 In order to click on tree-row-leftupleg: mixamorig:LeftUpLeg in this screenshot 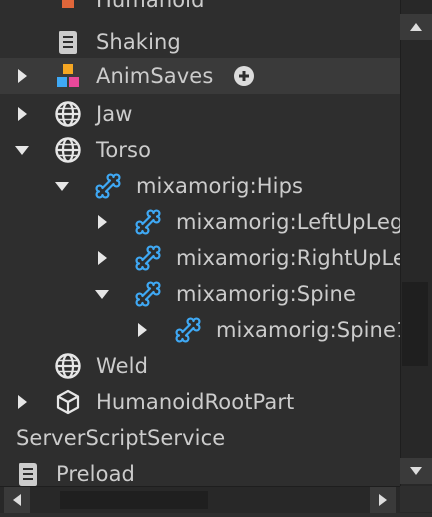, I will do `click(200, 222)`.